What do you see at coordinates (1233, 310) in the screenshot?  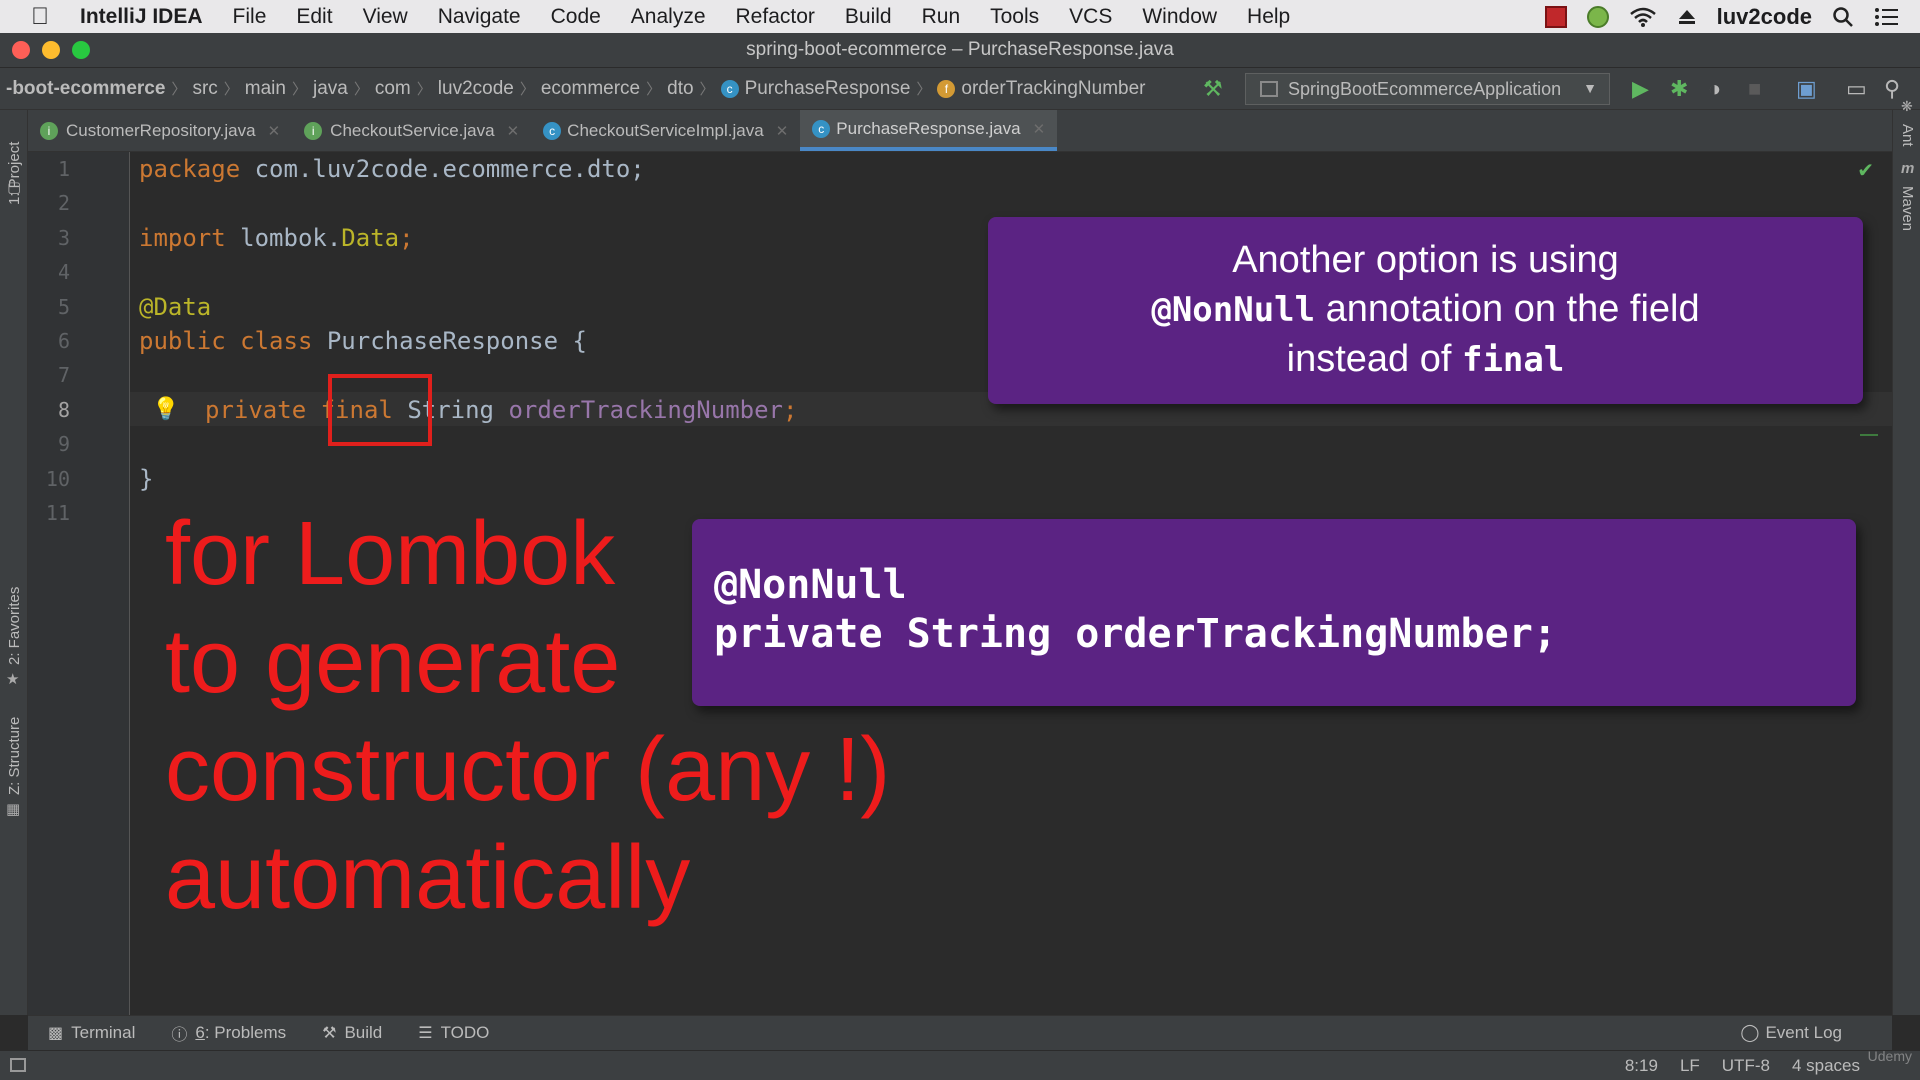 I see `tip-code: @NonNull` at bounding box center [1233, 310].